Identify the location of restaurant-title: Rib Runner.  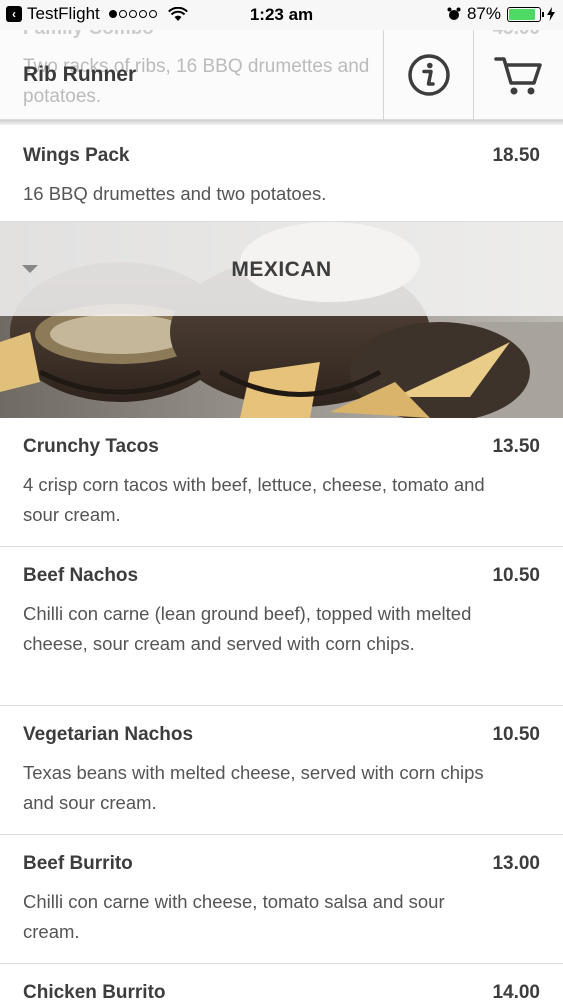
(80, 74).